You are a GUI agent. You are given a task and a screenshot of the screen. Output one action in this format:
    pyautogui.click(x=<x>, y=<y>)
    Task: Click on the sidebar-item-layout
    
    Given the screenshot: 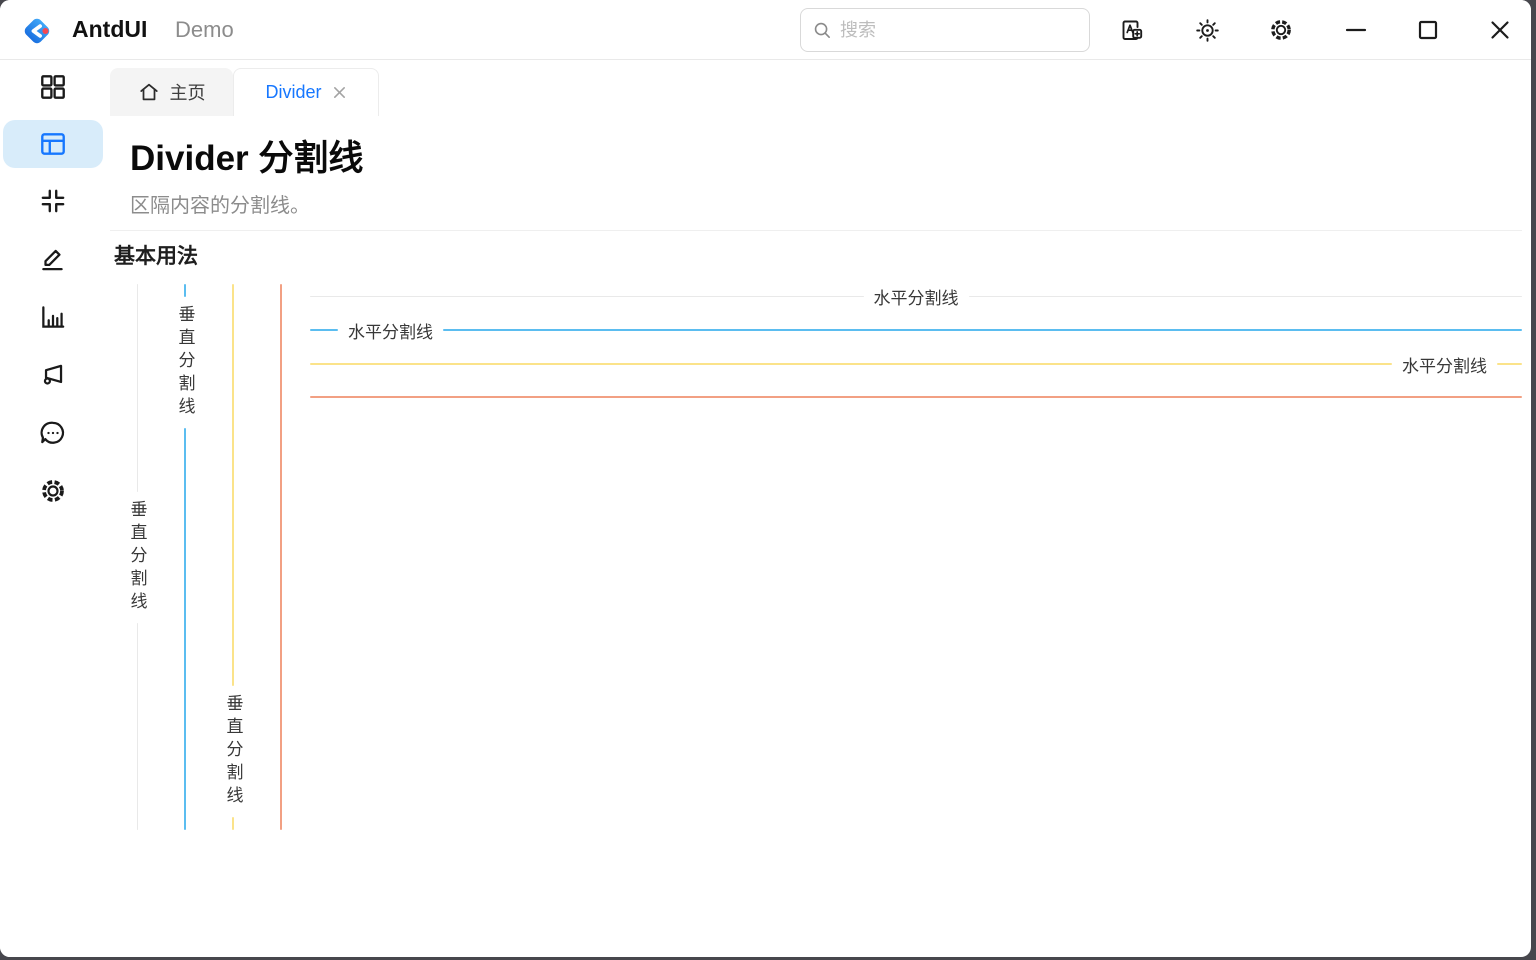 What is the action you would take?
    pyautogui.click(x=53, y=144)
    